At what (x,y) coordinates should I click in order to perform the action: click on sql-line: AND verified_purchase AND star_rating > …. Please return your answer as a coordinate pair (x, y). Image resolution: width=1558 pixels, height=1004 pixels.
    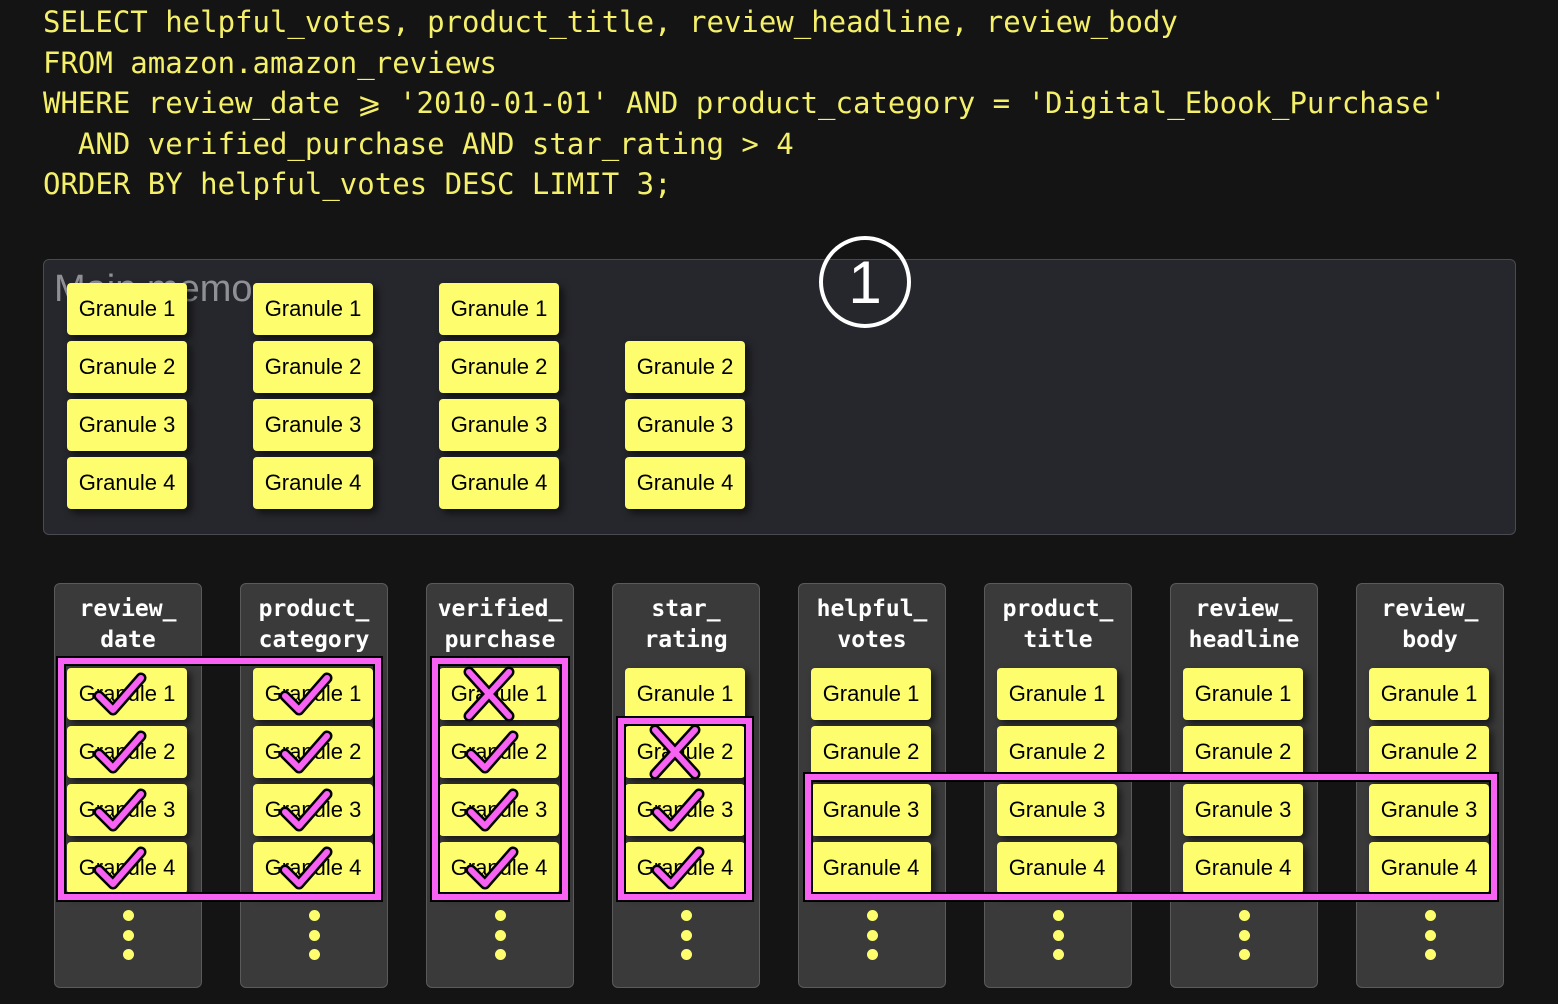
    Looking at the image, I should click on (418, 143).